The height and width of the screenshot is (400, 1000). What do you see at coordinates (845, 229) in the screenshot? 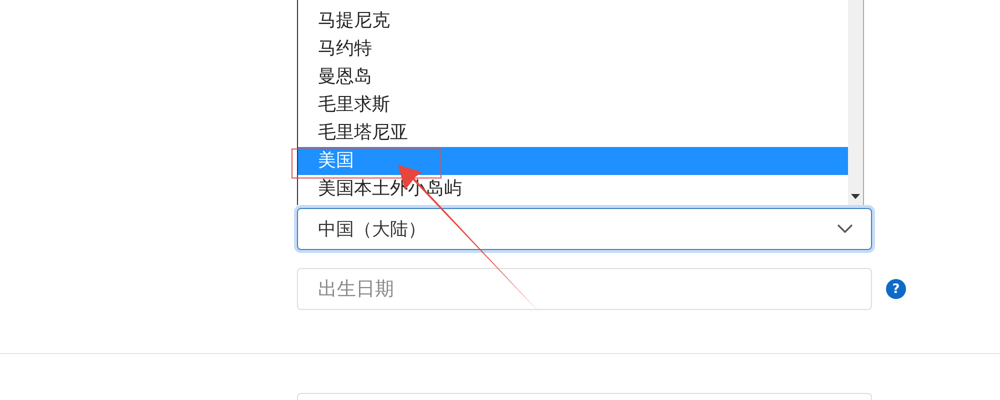
I see `chevron-down-icon` at bounding box center [845, 229].